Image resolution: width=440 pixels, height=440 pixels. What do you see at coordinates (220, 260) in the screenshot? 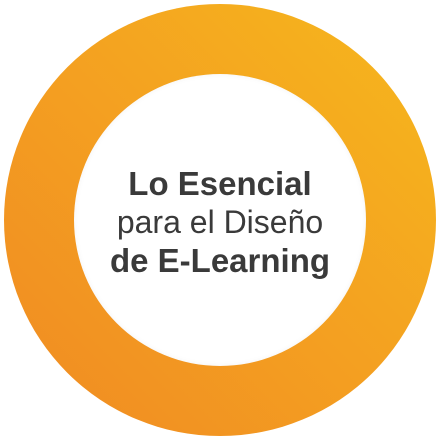
I see `title-line-3: de E-Learning` at bounding box center [220, 260].